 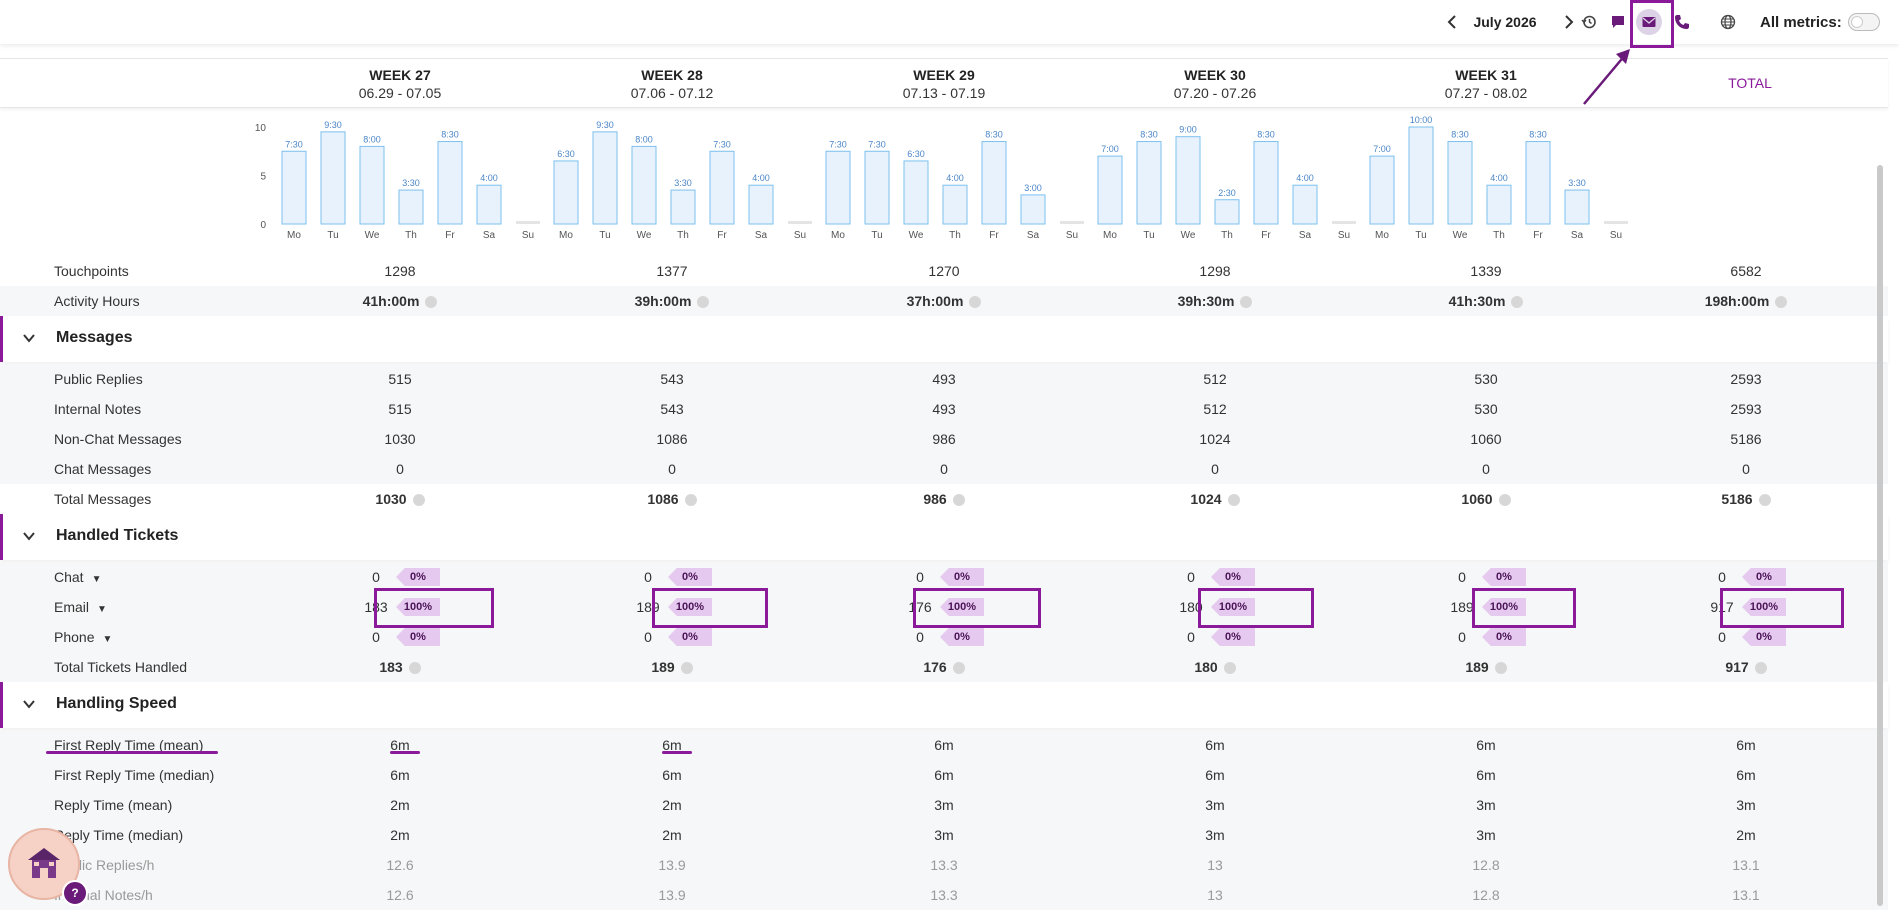 I want to click on history-icon, so click(x=1589, y=22).